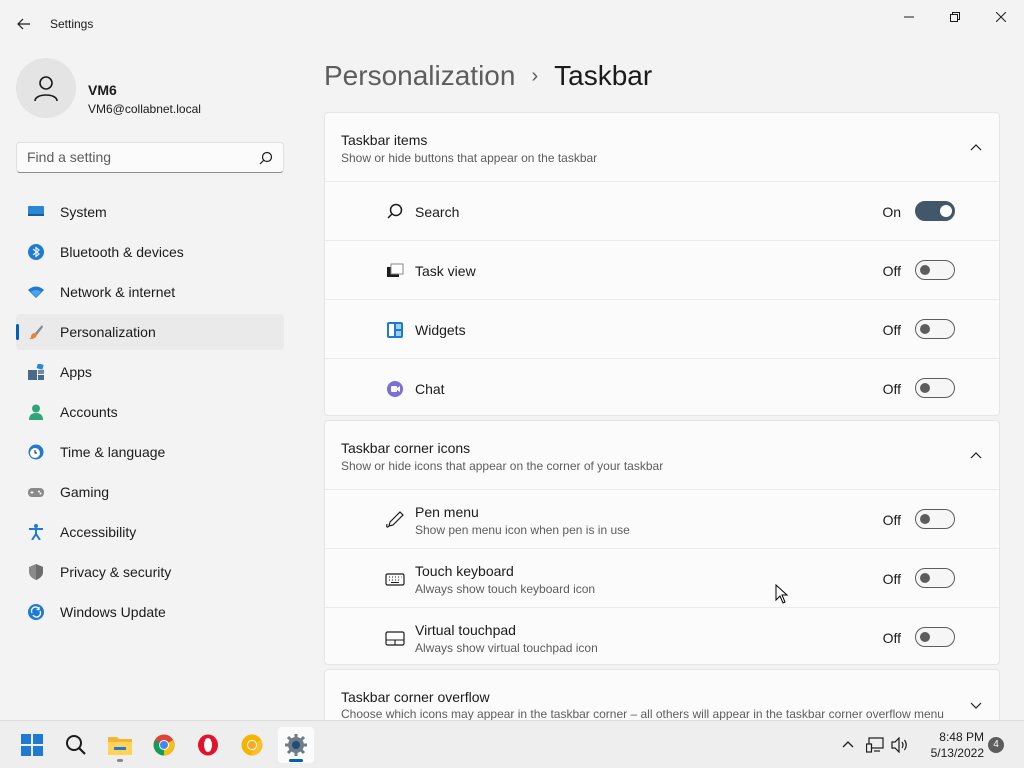 This screenshot has height=768, width=1024. Describe the element at coordinates (512, 24) in the screenshot. I see `title-bar: Settings` at that location.